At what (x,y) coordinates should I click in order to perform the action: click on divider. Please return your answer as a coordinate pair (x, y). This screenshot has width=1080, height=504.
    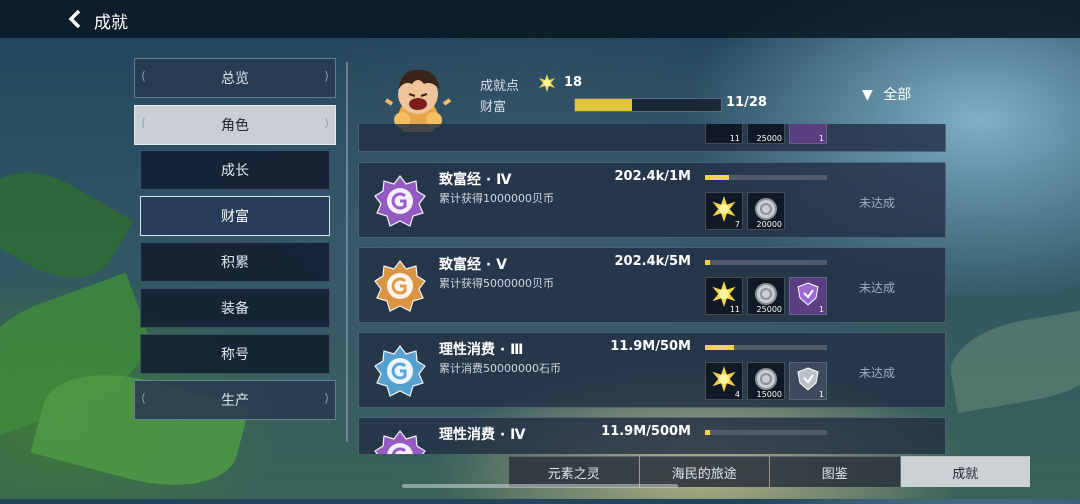
    Looking at the image, I should click on (347, 252).